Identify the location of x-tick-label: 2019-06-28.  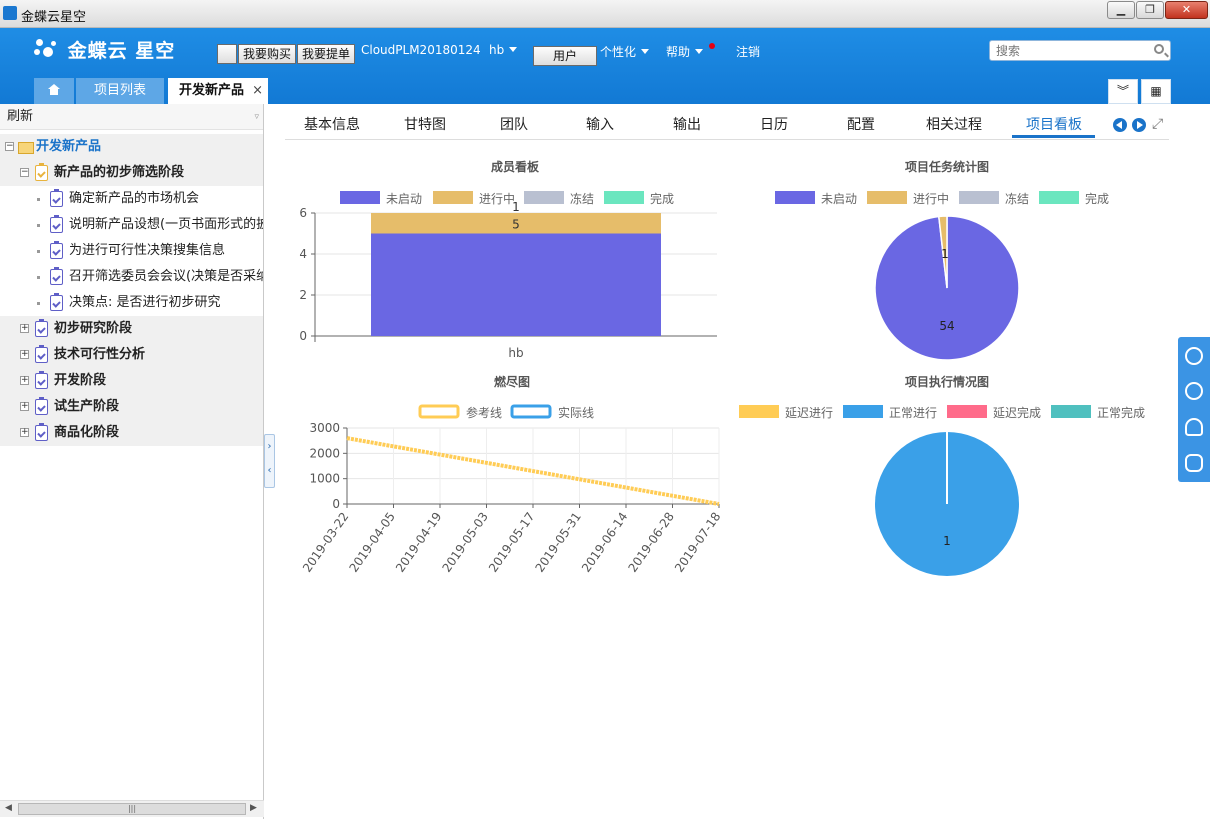
(650, 542).